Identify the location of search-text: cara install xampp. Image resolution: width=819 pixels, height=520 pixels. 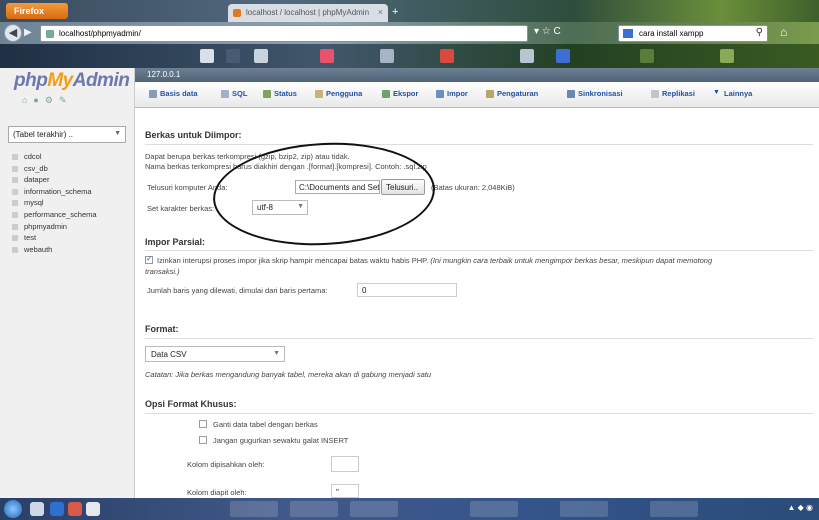
(671, 33).